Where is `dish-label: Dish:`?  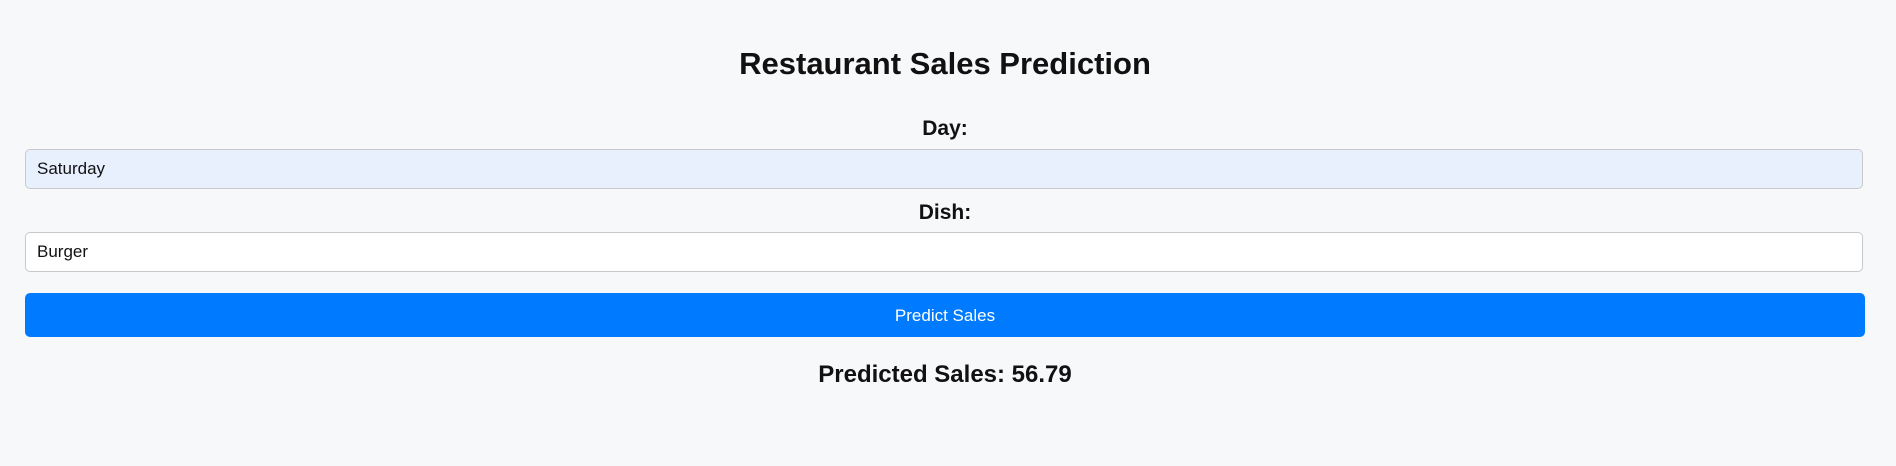 dish-label: Dish: is located at coordinates (945, 212).